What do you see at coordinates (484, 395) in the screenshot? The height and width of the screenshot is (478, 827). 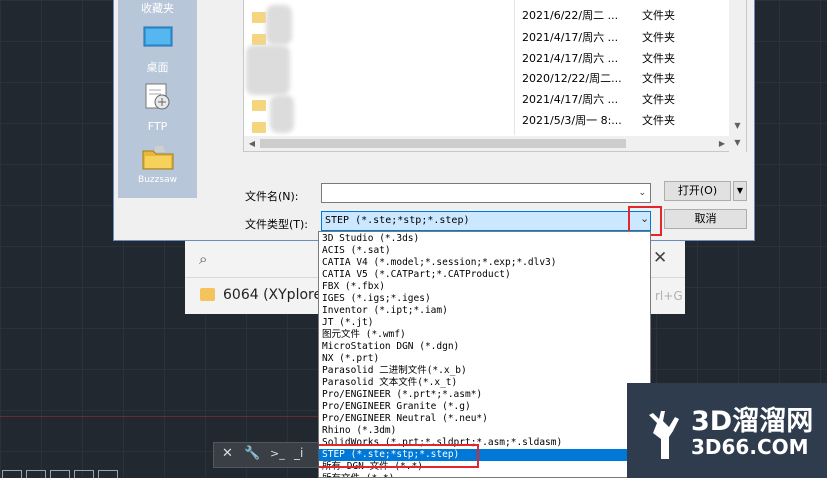 I see `dropdown-option: Pro/ENGINEER (*.prt*;*.asm*)` at bounding box center [484, 395].